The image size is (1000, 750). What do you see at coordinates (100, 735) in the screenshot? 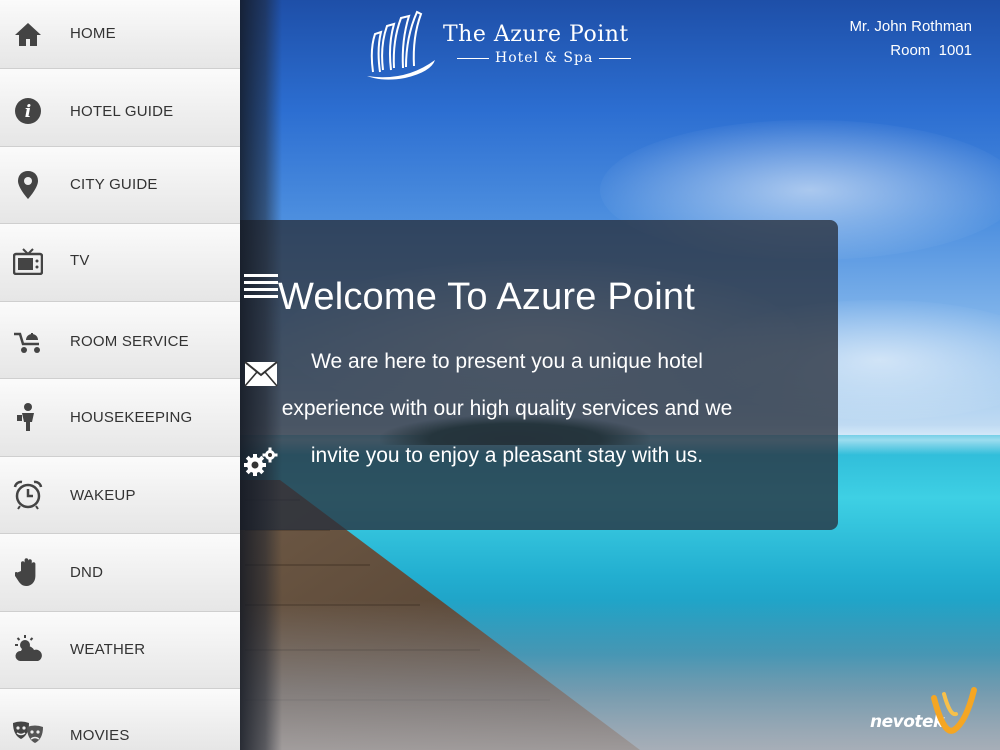
I see `menu-item-label: MOVIES` at bounding box center [100, 735].